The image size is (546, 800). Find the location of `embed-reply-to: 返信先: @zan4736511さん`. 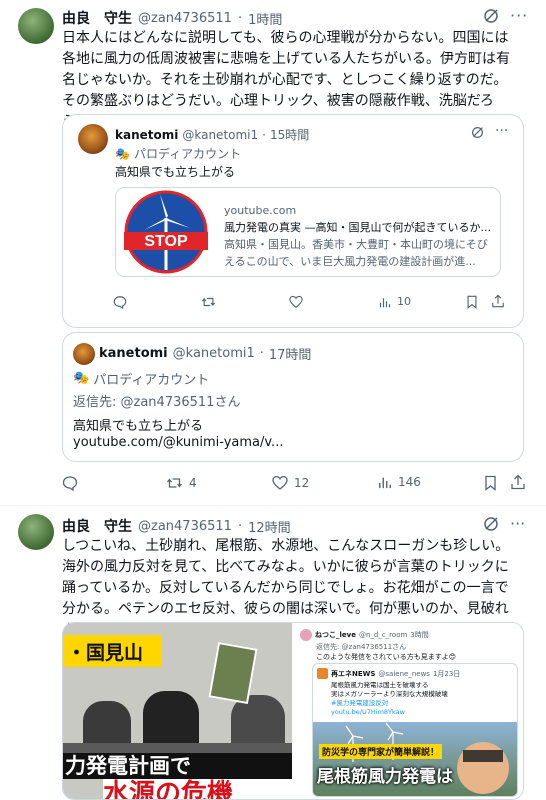

embed-reply-to: 返信先: @zan4736511さん is located at coordinates (361, 647).